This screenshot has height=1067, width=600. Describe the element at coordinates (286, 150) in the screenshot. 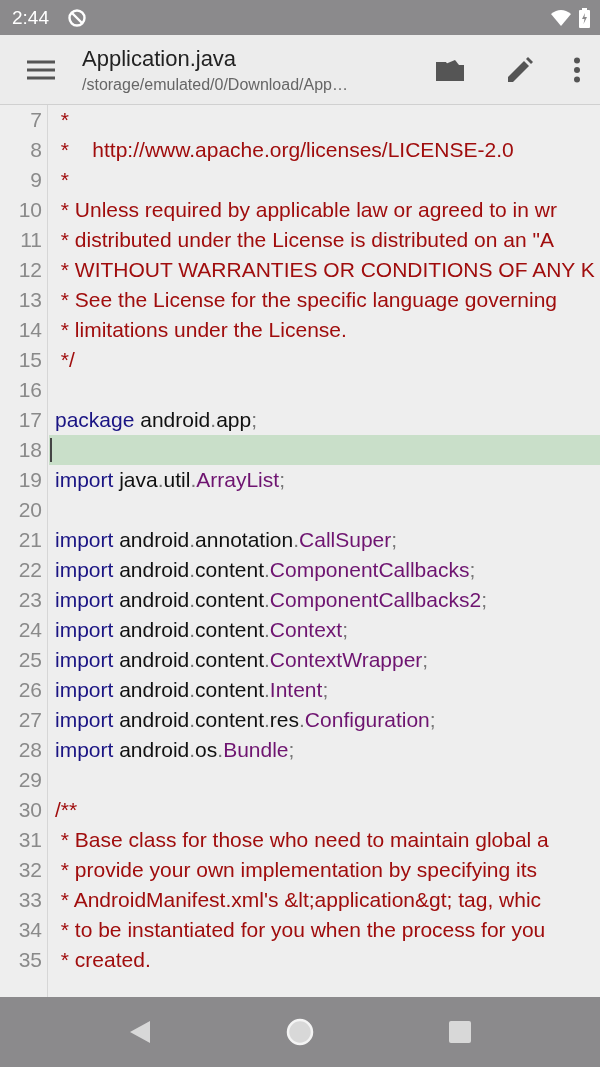

I see `code-comment: * http://www.apache.org/licenses/LICENSE-2.0` at that location.